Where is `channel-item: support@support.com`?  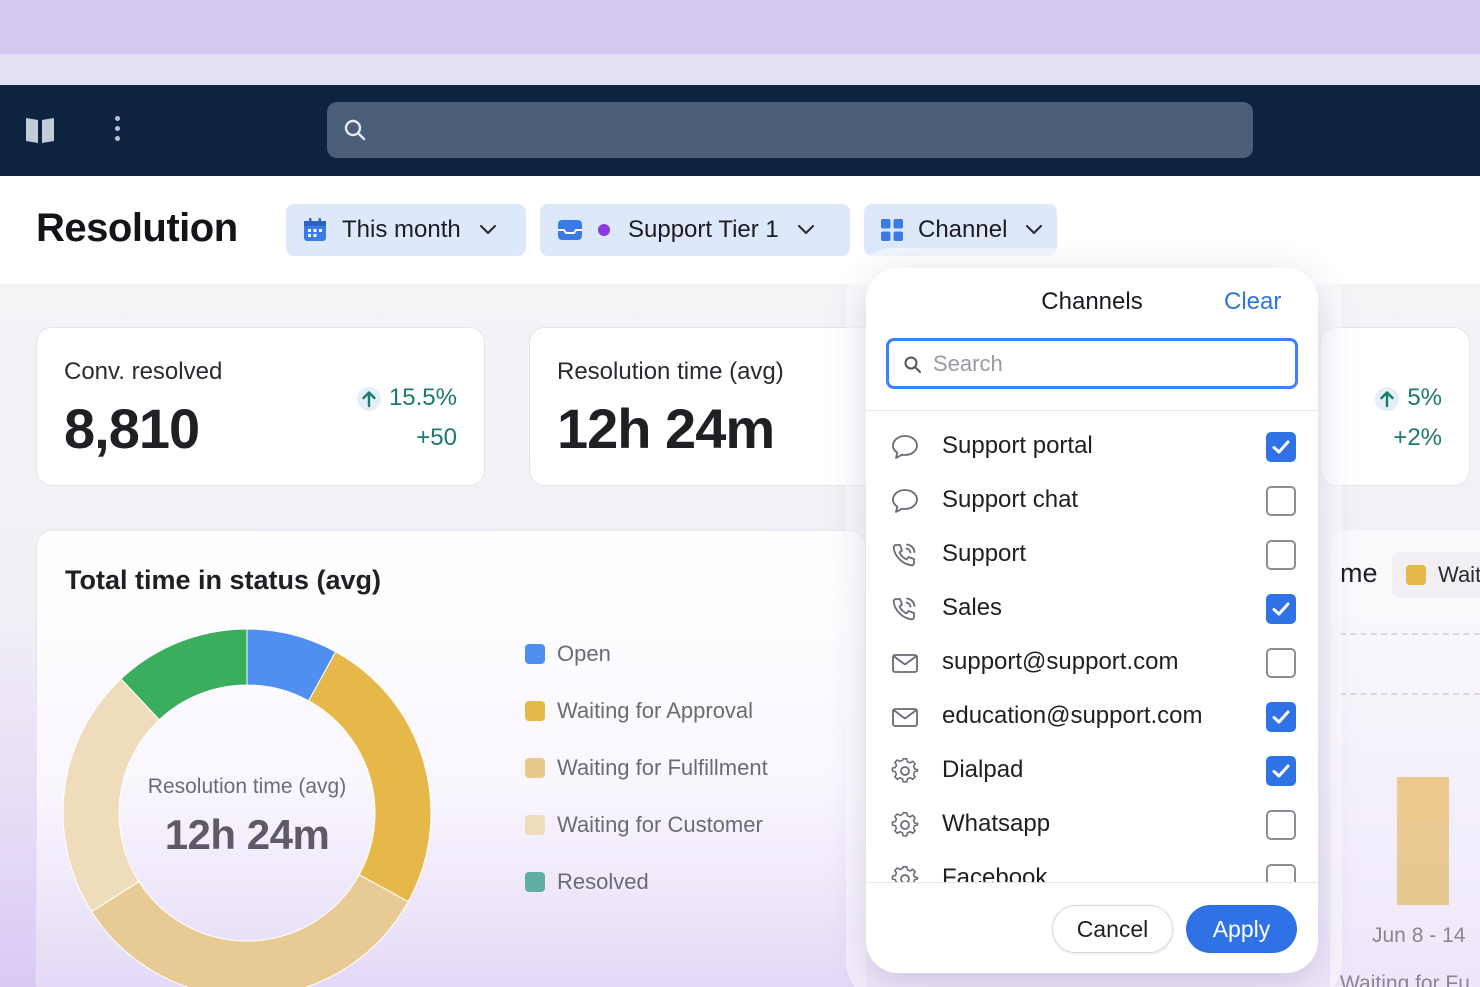
channel-item: support@support.com is located at coordinates (1092, 663).